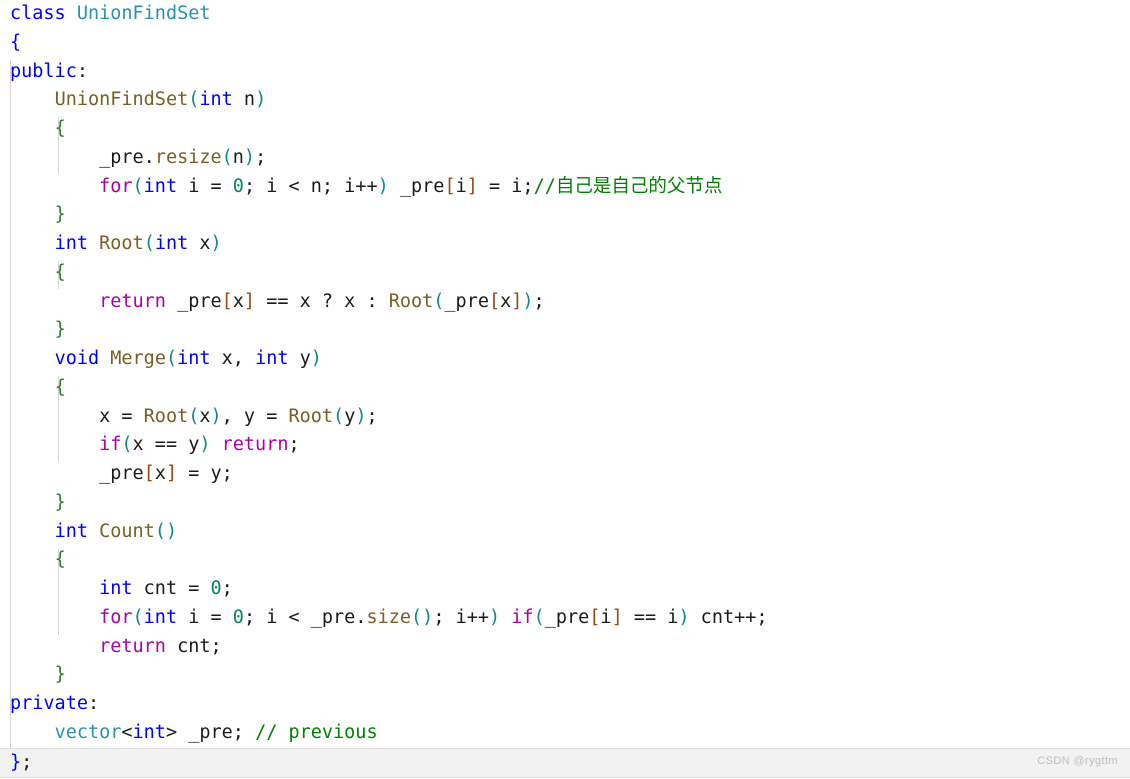 This screenshot has width=1130, height=779. Describe the element at coordinates (121, 416) in the screenshot. I see `code-token: x =` at that location.